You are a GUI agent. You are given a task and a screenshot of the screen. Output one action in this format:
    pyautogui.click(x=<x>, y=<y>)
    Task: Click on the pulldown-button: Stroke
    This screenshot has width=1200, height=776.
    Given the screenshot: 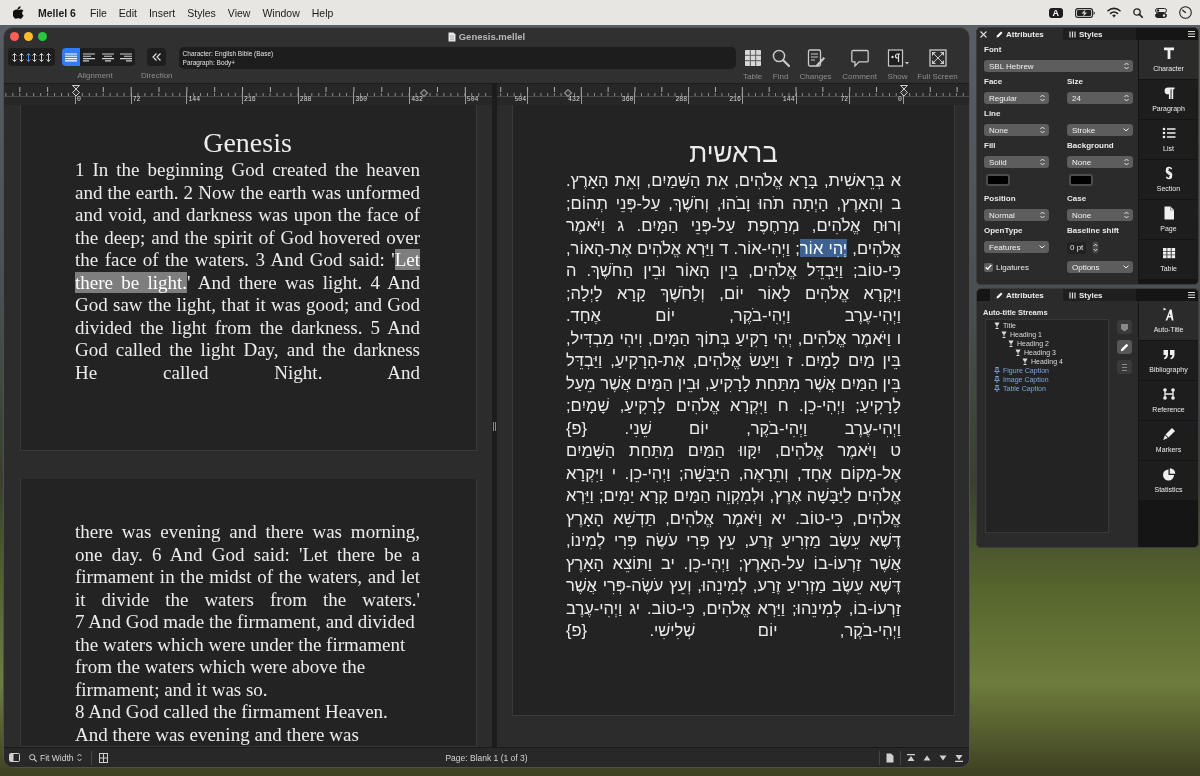 What is the action you would take?
    pyautogui.click(x=1100, y=130)
    